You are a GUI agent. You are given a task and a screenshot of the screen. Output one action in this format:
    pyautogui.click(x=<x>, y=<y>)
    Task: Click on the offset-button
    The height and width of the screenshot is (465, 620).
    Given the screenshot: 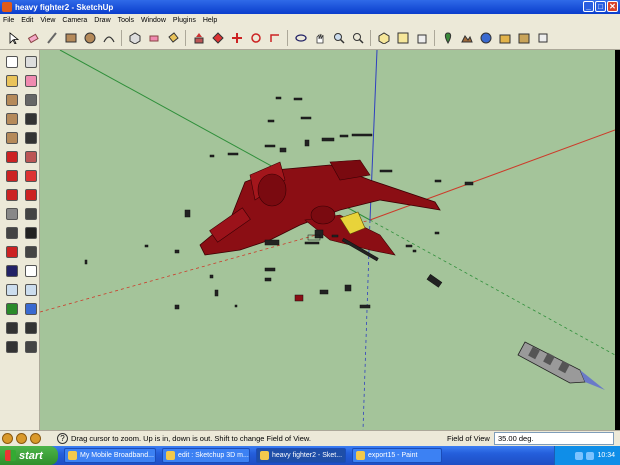 What is the action you would take?
    pyautogui.click(x=275, y=38)
    